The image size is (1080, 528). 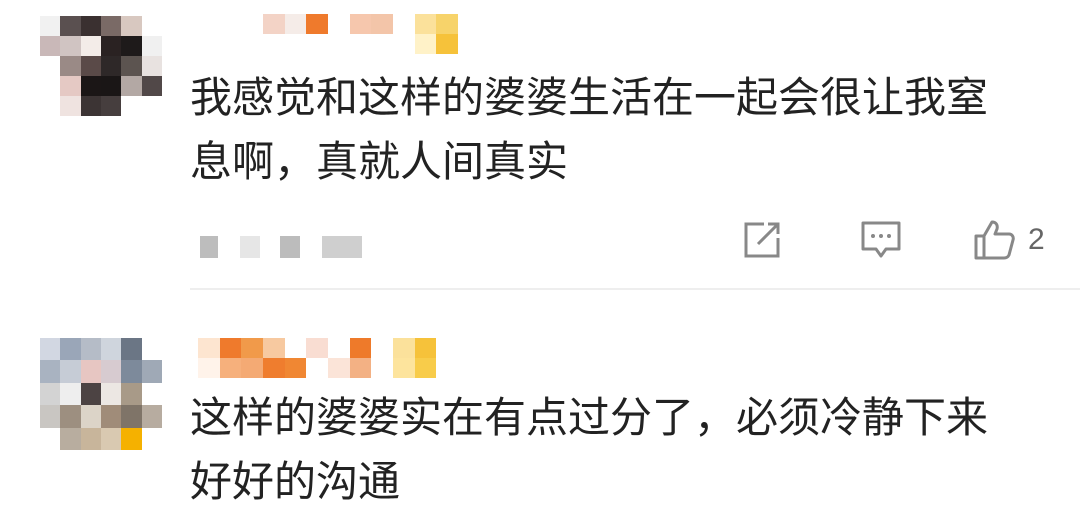 I want to click on reply-button, so click(x=881, y=240).